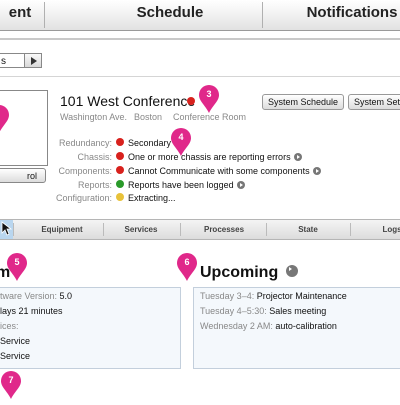  Describe the element at coordinates (268, 326) in the screenshot. I see `upcoming-event: Wednesday 2 AM: auto-calibration` at that location.